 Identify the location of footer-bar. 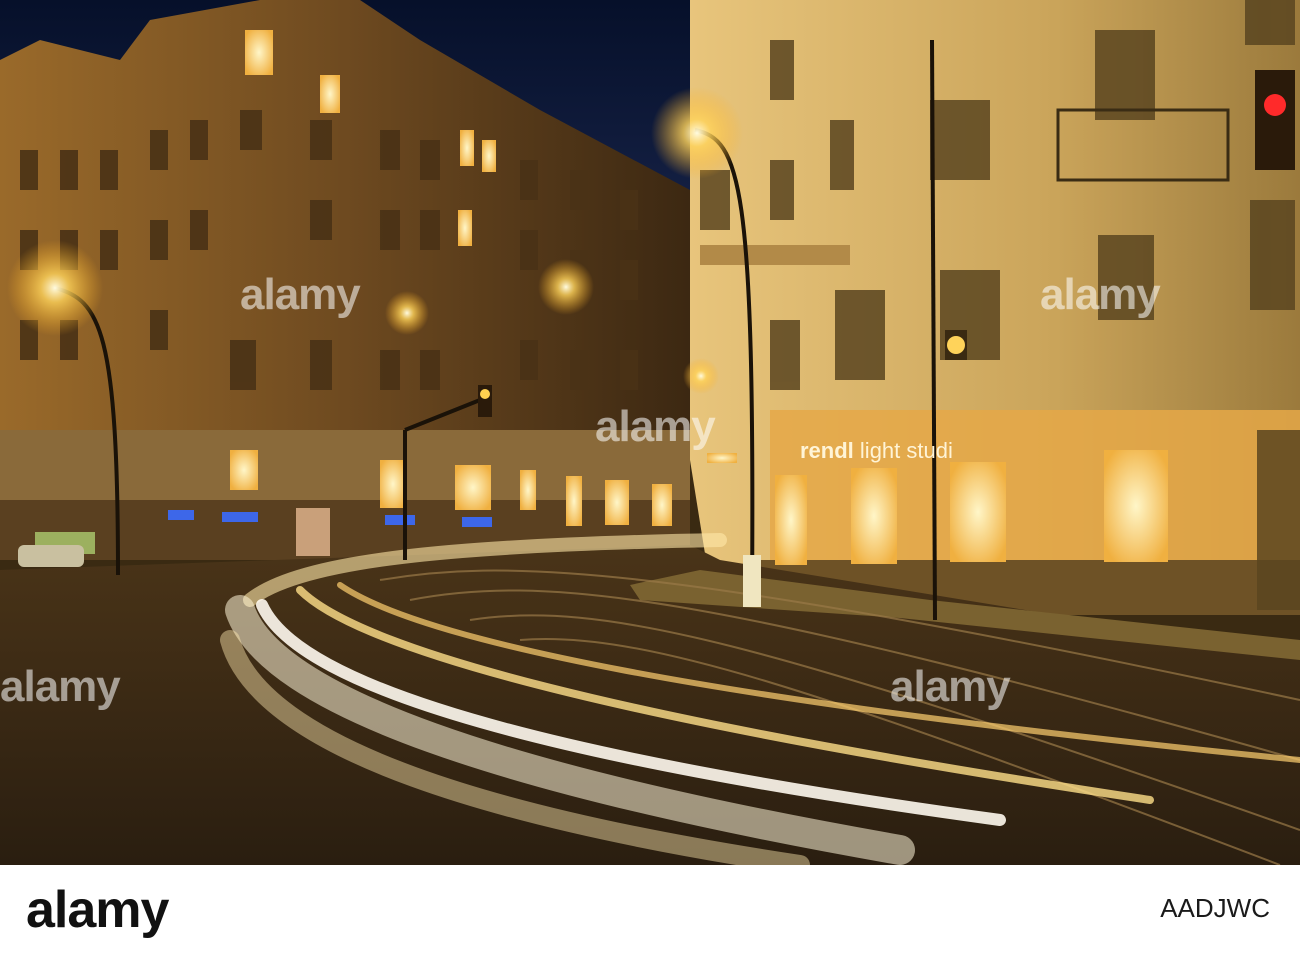
(650, 910).